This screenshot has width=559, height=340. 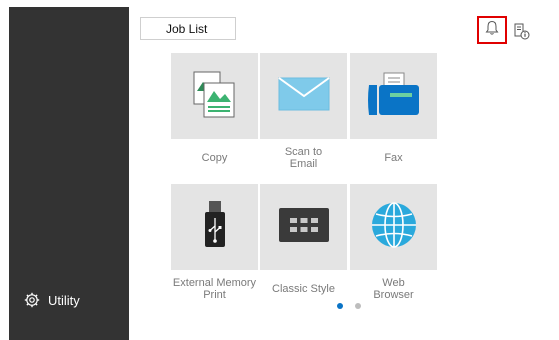 I want to click on tile-label-copy: Copy, so click(x=214, y=158).